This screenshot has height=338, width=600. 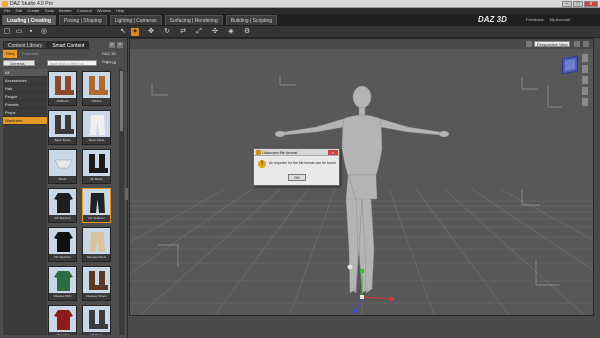 I want to click on content-thumbnail: Disease Pants, so click(x=96, y=244).